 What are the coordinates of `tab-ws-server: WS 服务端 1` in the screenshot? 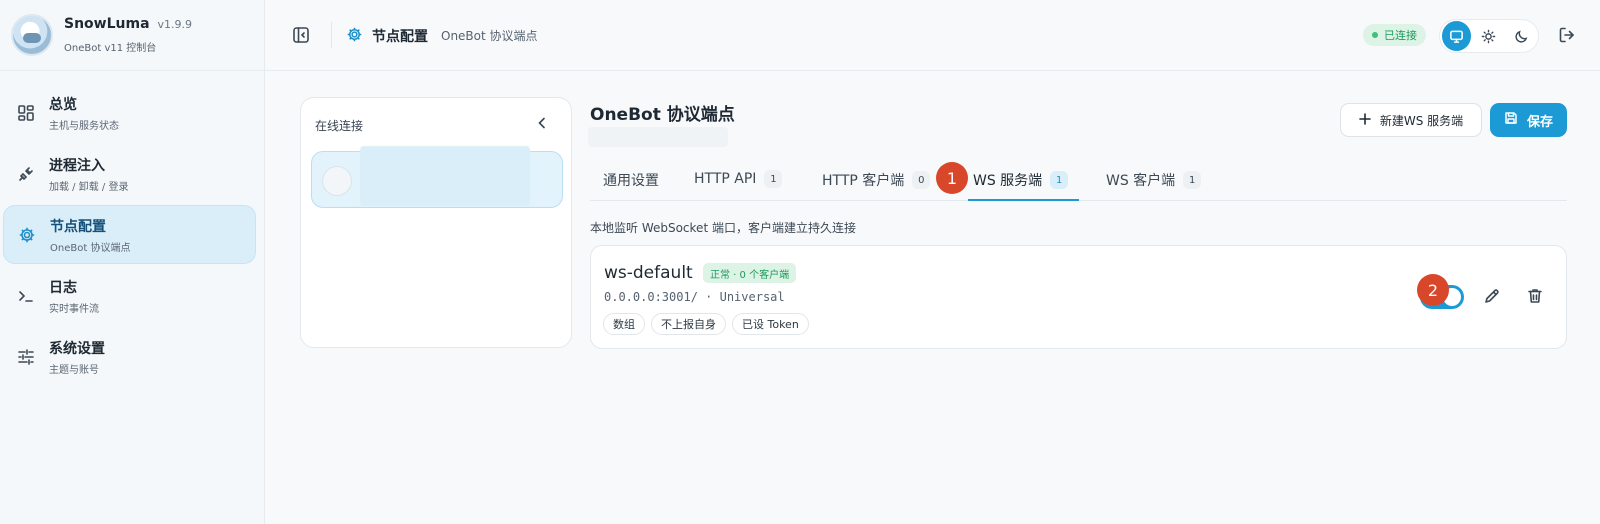 It's located at (1021, 180).